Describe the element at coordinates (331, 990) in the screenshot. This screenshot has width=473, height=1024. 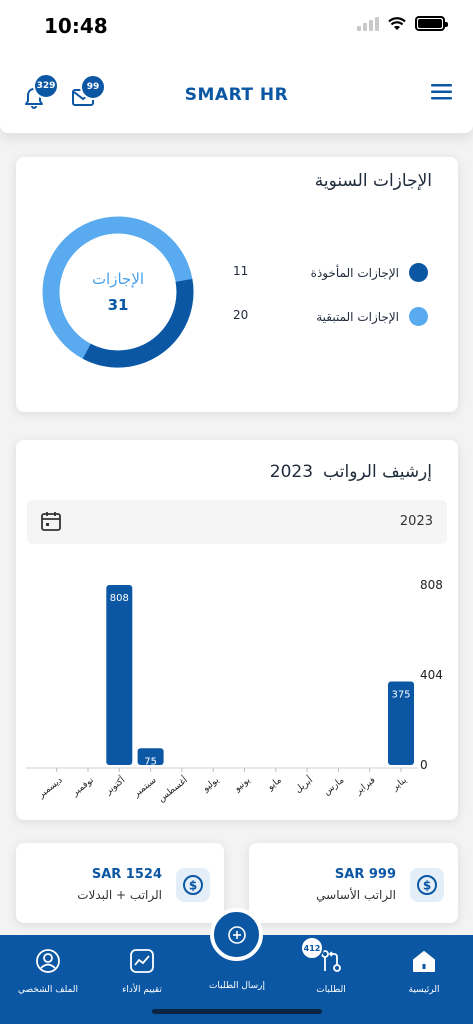
I see `nav-requests-label: الطلبات` at that location.